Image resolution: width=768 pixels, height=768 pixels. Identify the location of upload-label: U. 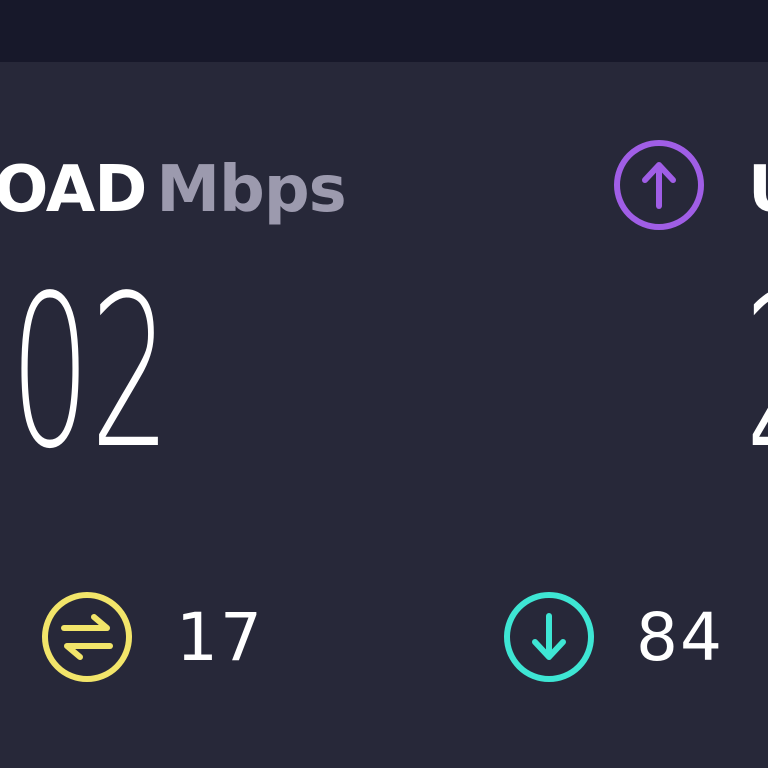
(758, 190).